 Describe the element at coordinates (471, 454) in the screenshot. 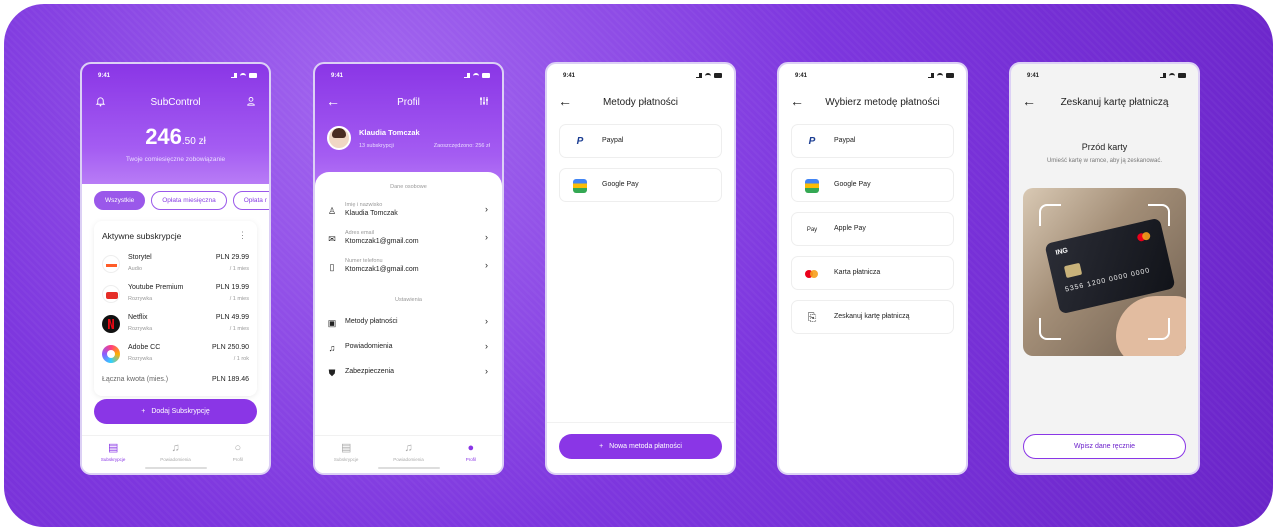

I see `nav-profile: ● Profil` at that location.